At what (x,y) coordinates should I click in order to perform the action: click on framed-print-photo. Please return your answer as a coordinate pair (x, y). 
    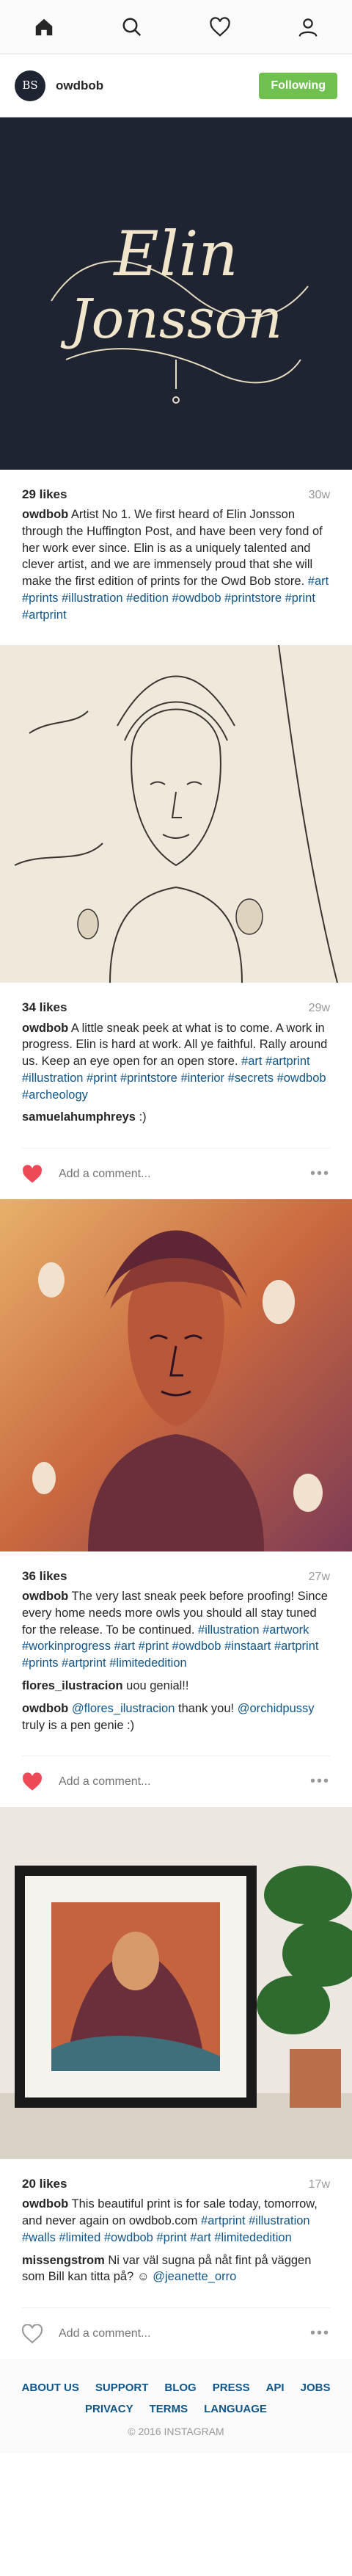
    Looking at the image, I should click on (176, 1983).